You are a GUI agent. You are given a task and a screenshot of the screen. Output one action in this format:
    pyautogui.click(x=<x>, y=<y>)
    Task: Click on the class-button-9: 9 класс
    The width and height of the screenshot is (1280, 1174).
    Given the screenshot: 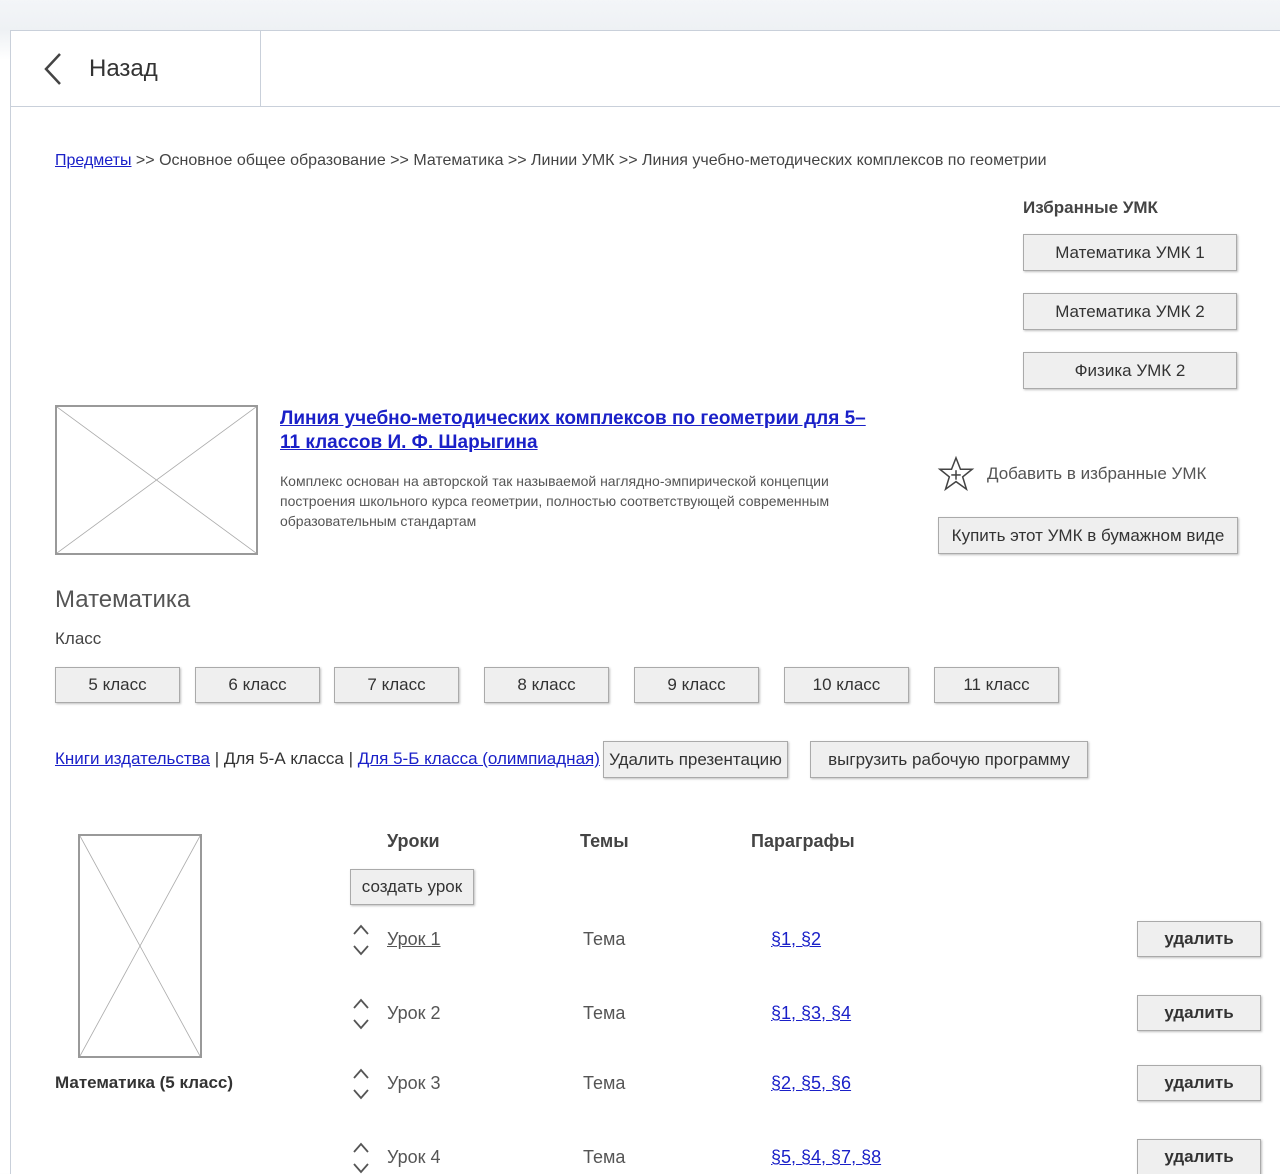 What is the action you would take?
    pyautogui.click(x=696, y=685)
    